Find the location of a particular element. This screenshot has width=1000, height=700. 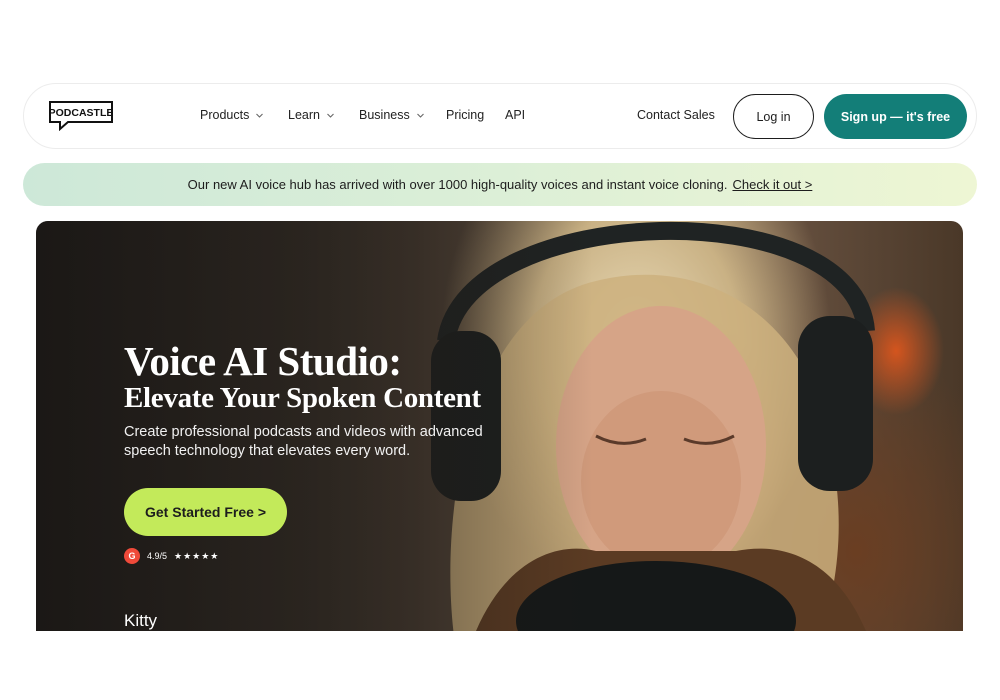

speaker-name: Kitty is located at coordinates (141, 620).